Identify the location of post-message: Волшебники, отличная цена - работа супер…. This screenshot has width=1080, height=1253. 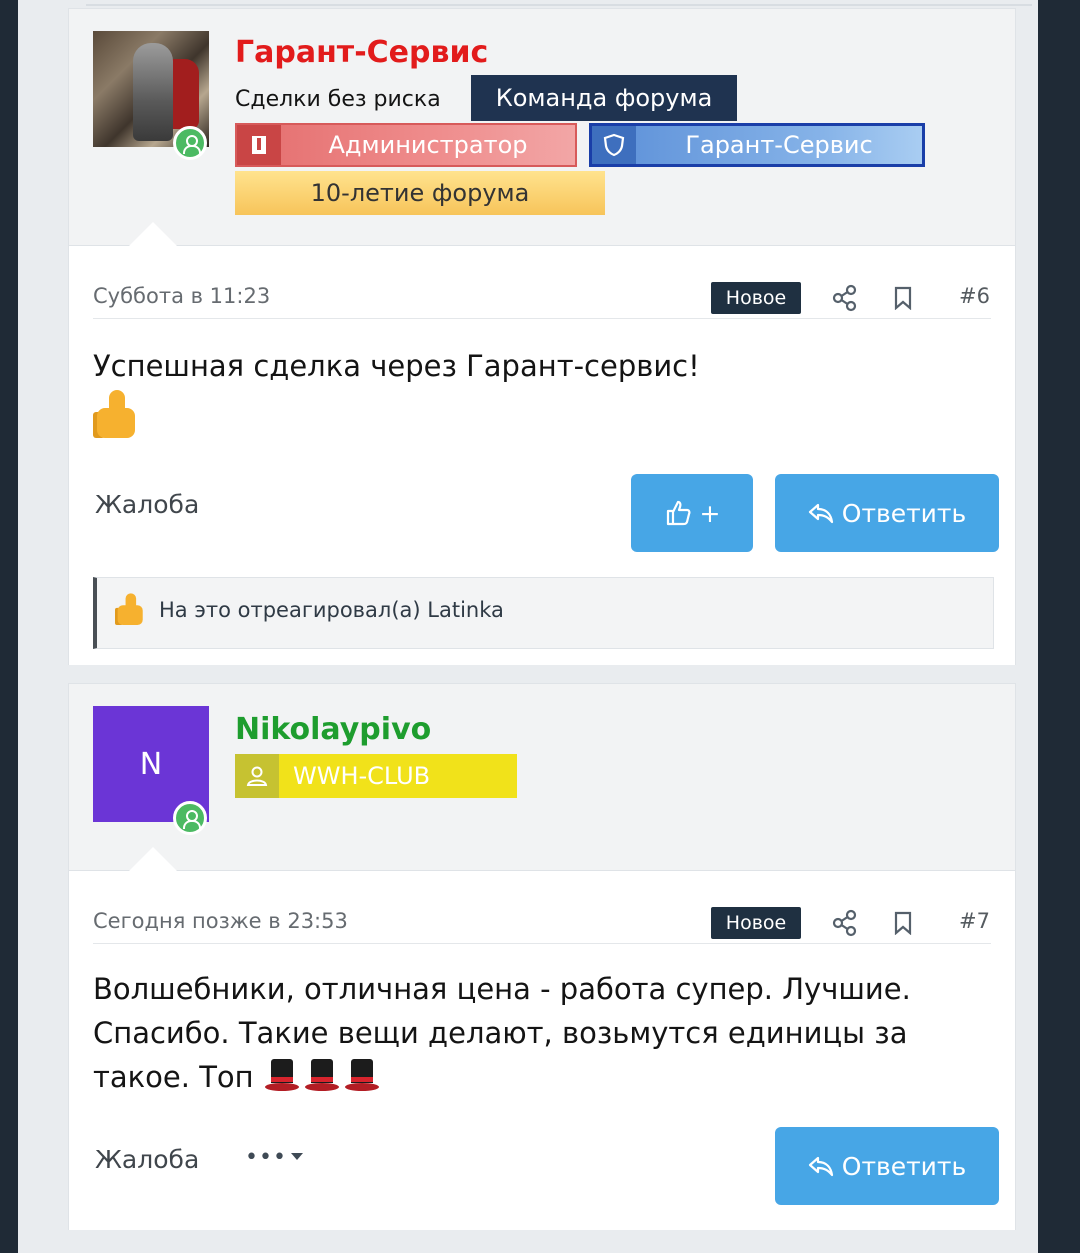
(533, 1033).